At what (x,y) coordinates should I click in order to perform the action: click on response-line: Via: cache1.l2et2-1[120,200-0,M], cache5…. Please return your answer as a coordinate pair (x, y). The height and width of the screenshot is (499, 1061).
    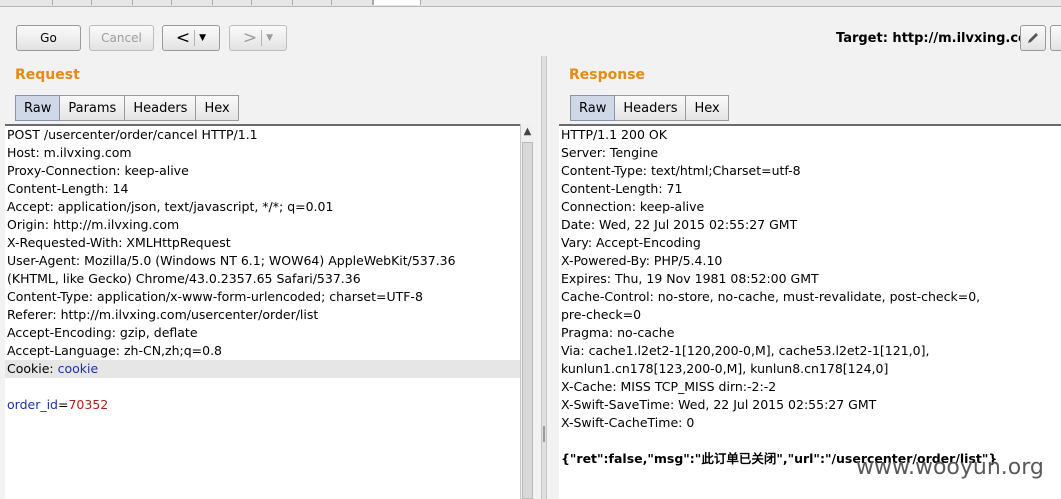
    Looking at the image, I should click on (745, 350).